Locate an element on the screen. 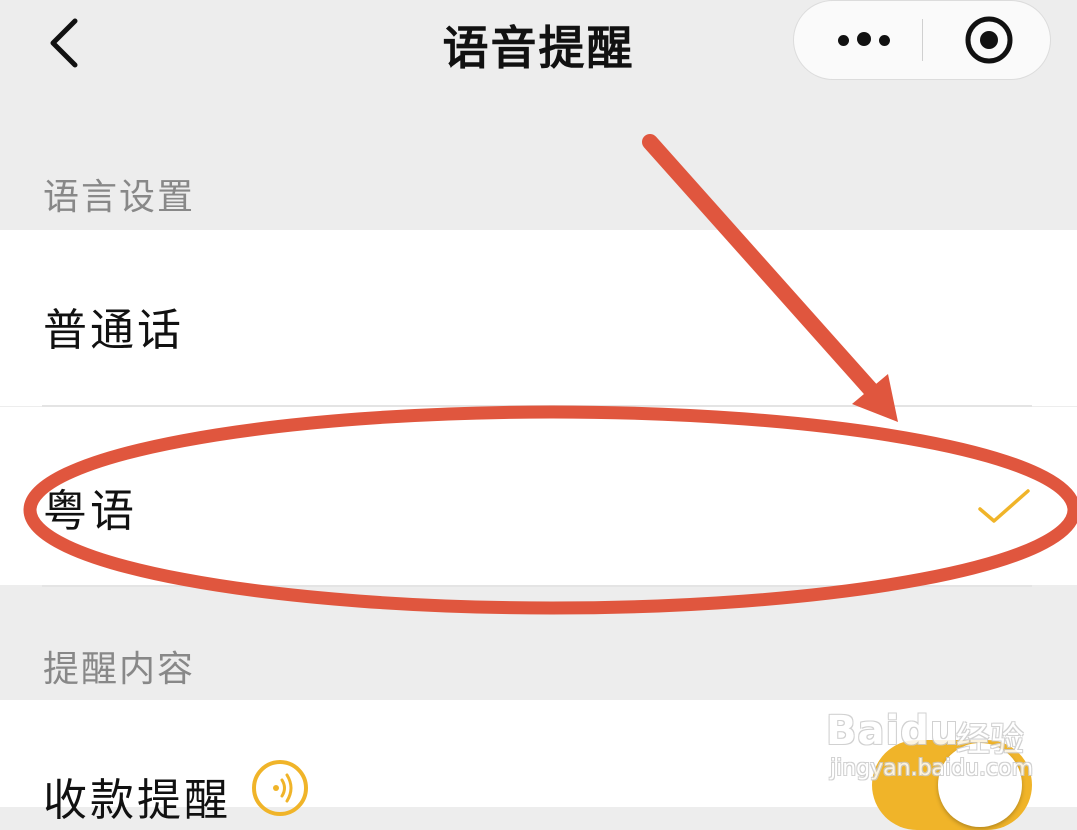 The width and height of the screenshot is (1077, 830). checkmark-icon is located at coordinates (1004, 506).